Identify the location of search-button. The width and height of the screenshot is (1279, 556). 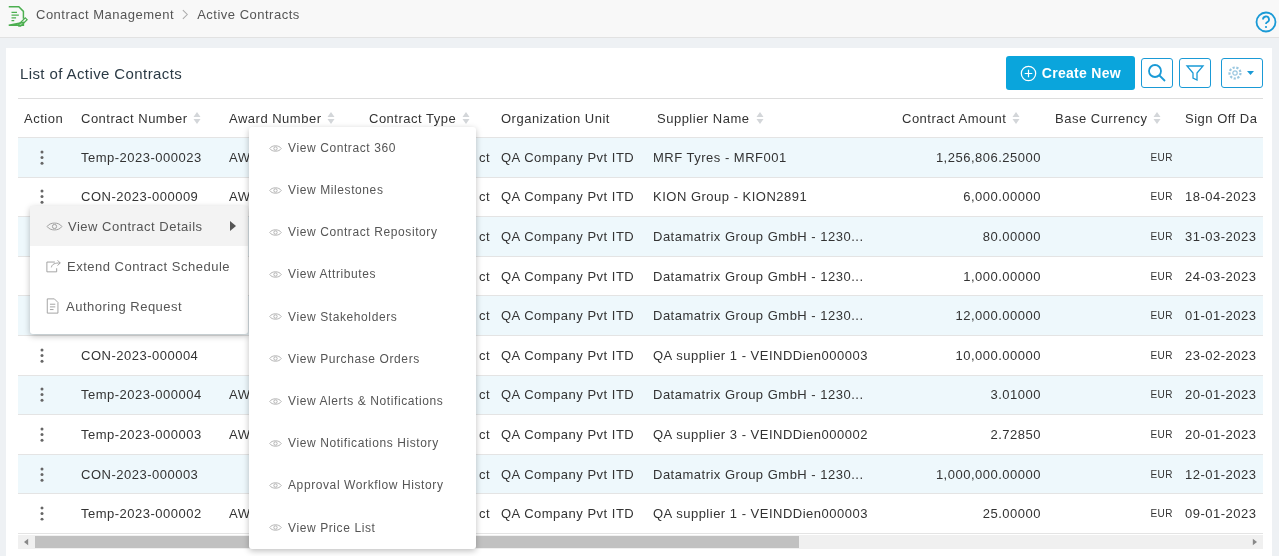
(1157, 73).